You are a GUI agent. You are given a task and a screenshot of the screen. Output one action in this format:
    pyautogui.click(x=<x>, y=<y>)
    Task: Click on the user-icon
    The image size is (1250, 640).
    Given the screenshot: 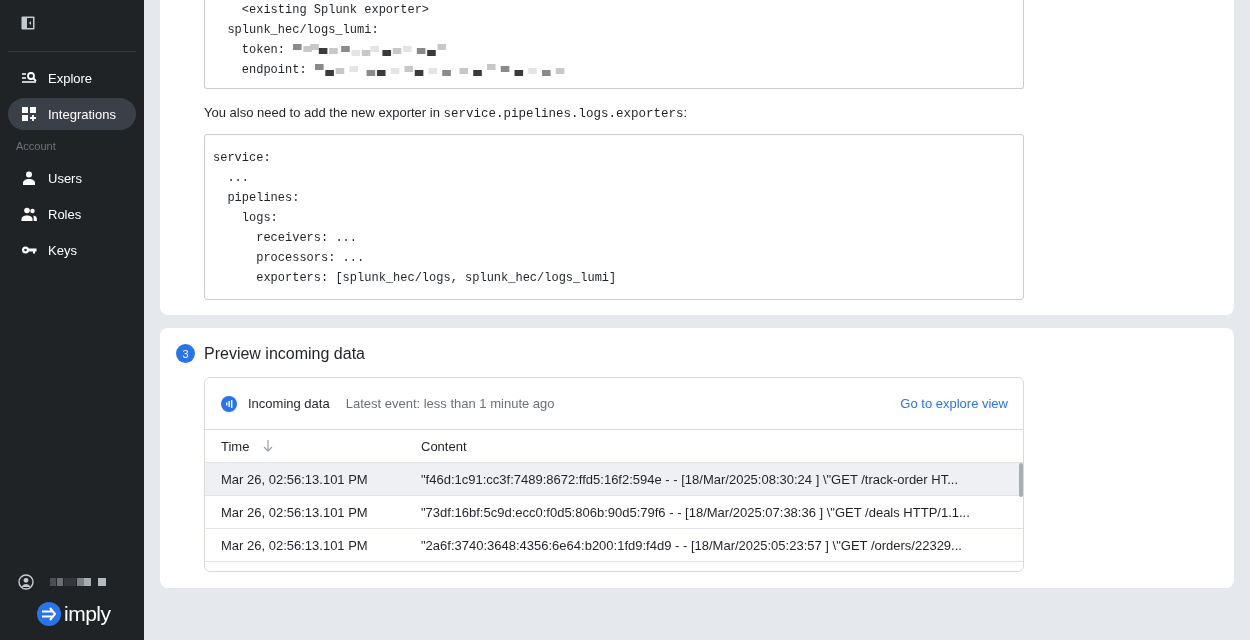 What is the action you would take?
    pyautogui.click(x=29, y=178)
    